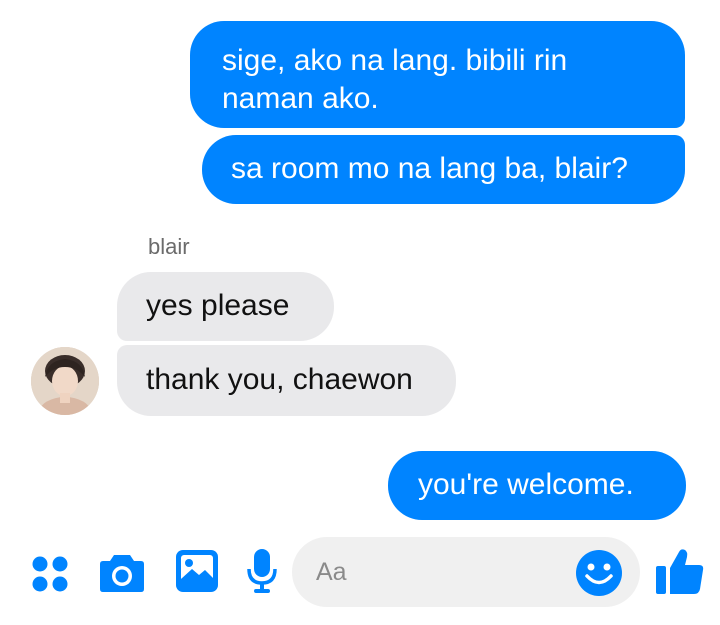 Image resolution: width=720 pixels, height=625 pixels. I want to click on thumbs-up-icon, so click(680, 571).